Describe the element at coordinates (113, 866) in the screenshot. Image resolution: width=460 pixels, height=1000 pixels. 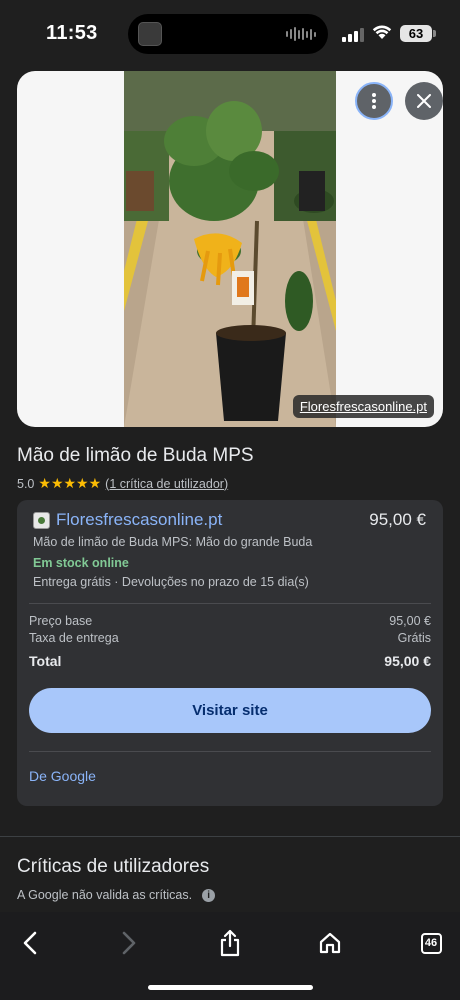
I see `reviews-heading: Críticas de utilizadores` at that location.